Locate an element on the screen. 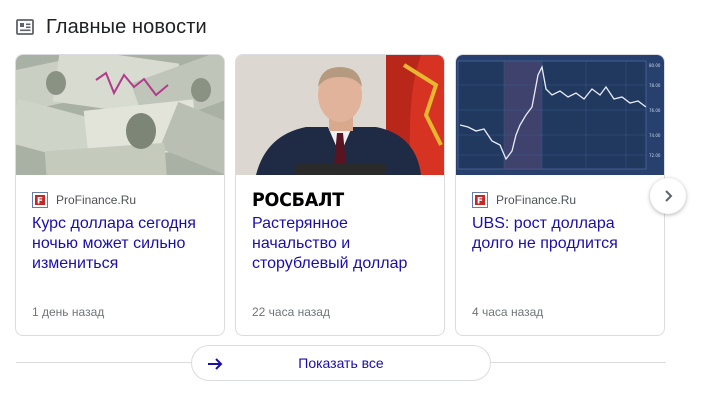 The image size is (716, 408). svg-text: 76.00 is located at coordinates (655, 110).